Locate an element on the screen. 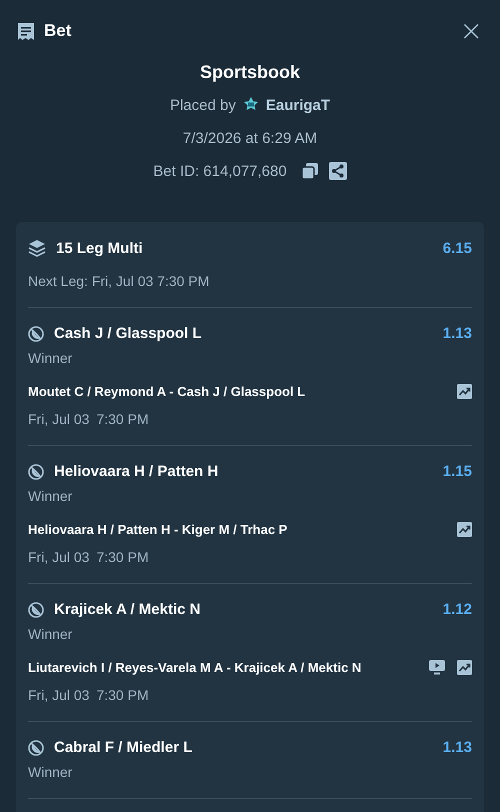  match-name: Liutarevich I / Reyes-Varela M A - Krajicek A / Mektic N is located at coordinates (195, 667).